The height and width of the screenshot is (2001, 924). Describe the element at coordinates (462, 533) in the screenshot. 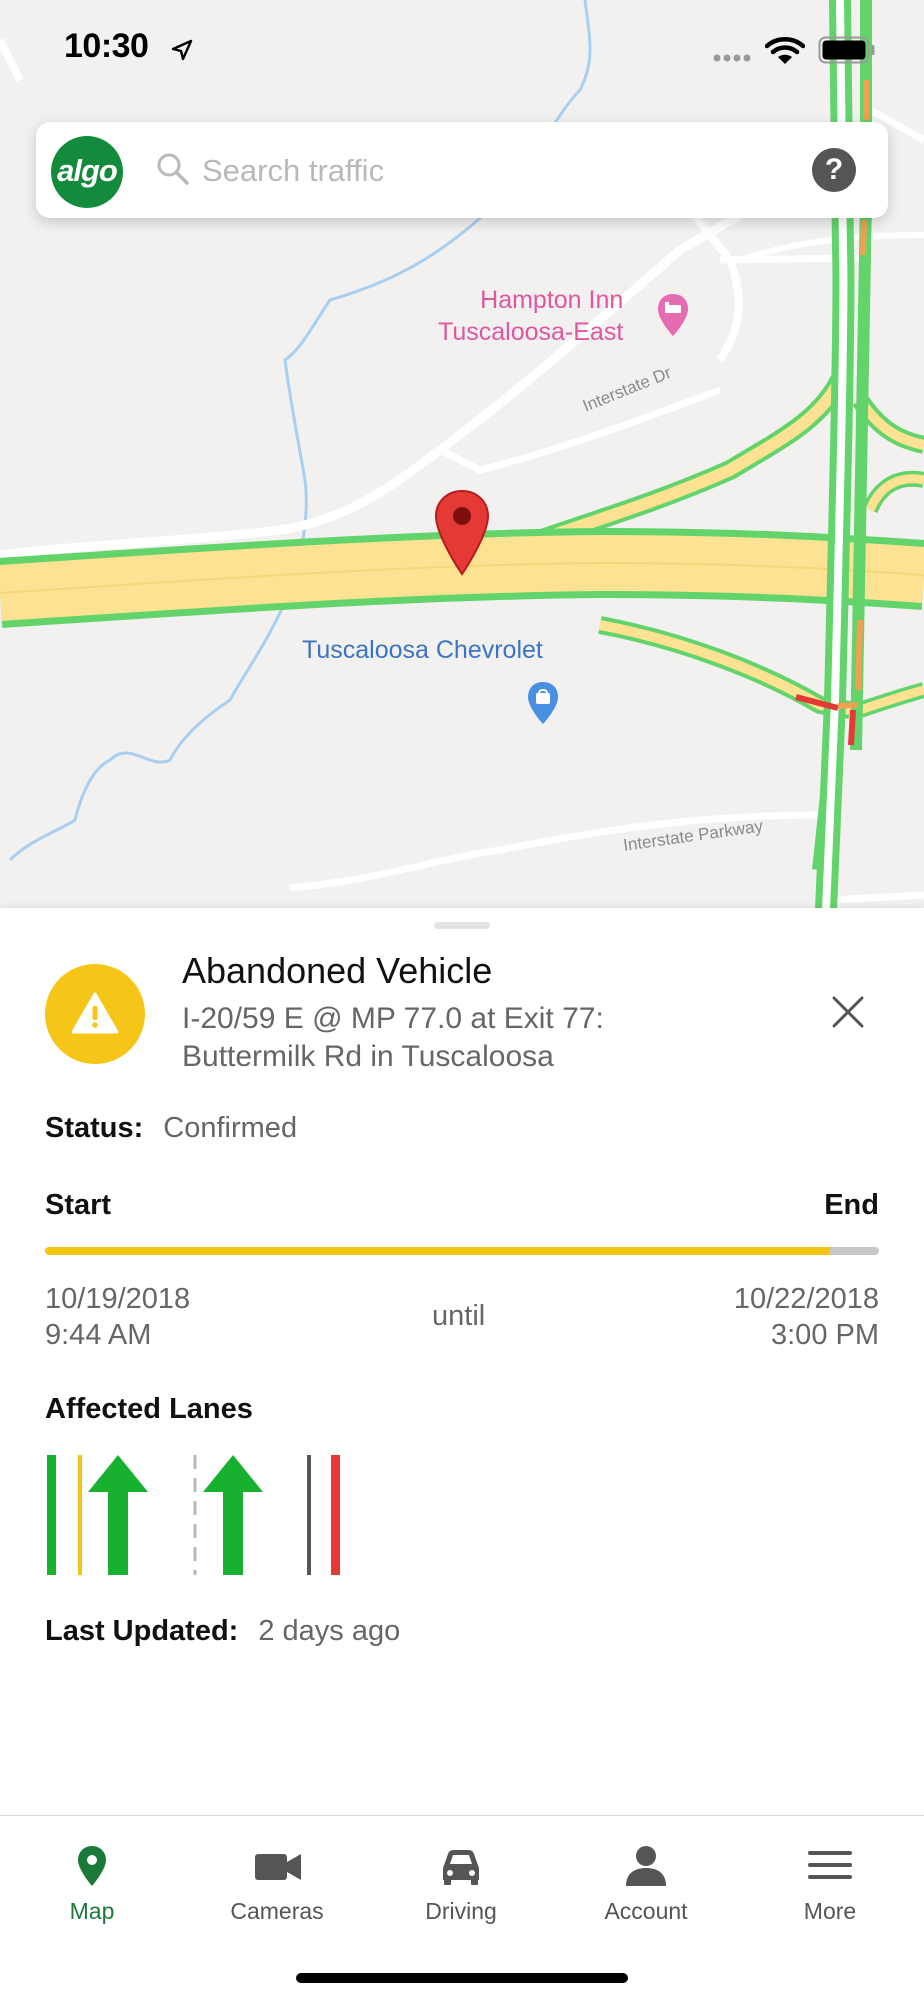

I see `incident-pin-icon` at that location.